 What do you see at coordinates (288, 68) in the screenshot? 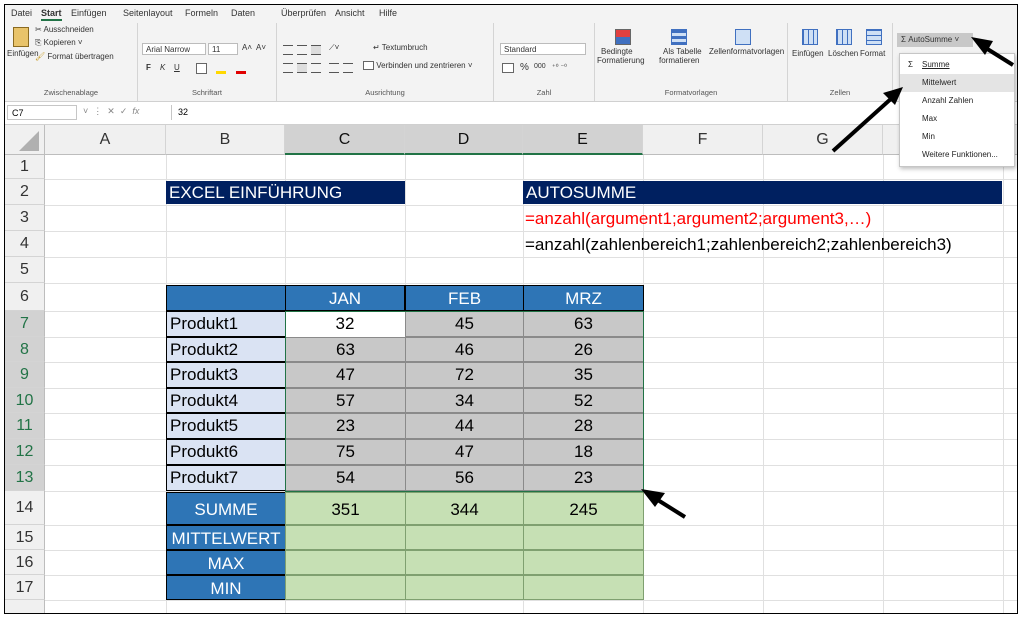
I see `align-left-icon` at bounding box center [288, 68].